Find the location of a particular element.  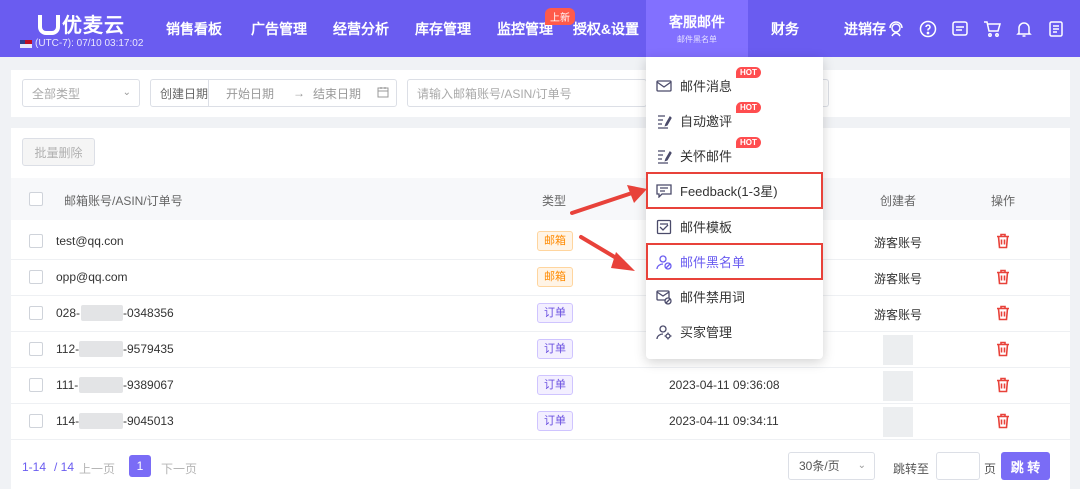

menu-item-mail-messages: 邮件消息 HOT is located at coordinates (734, 85).